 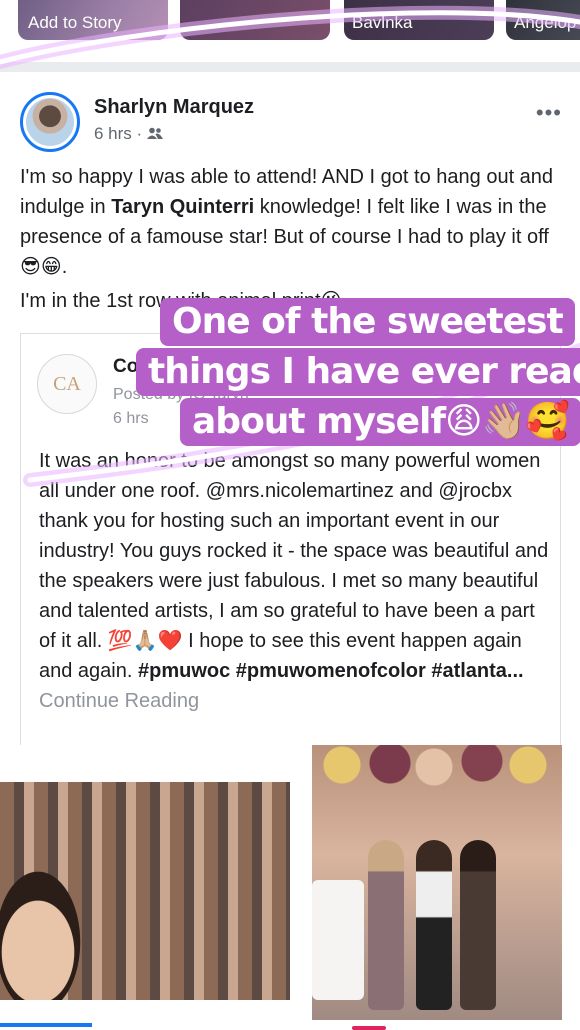 What do you see at coordinates (46, 1025) in the screenshot?
I see `active-tab-indicator` at bounding box center [46, 1025].